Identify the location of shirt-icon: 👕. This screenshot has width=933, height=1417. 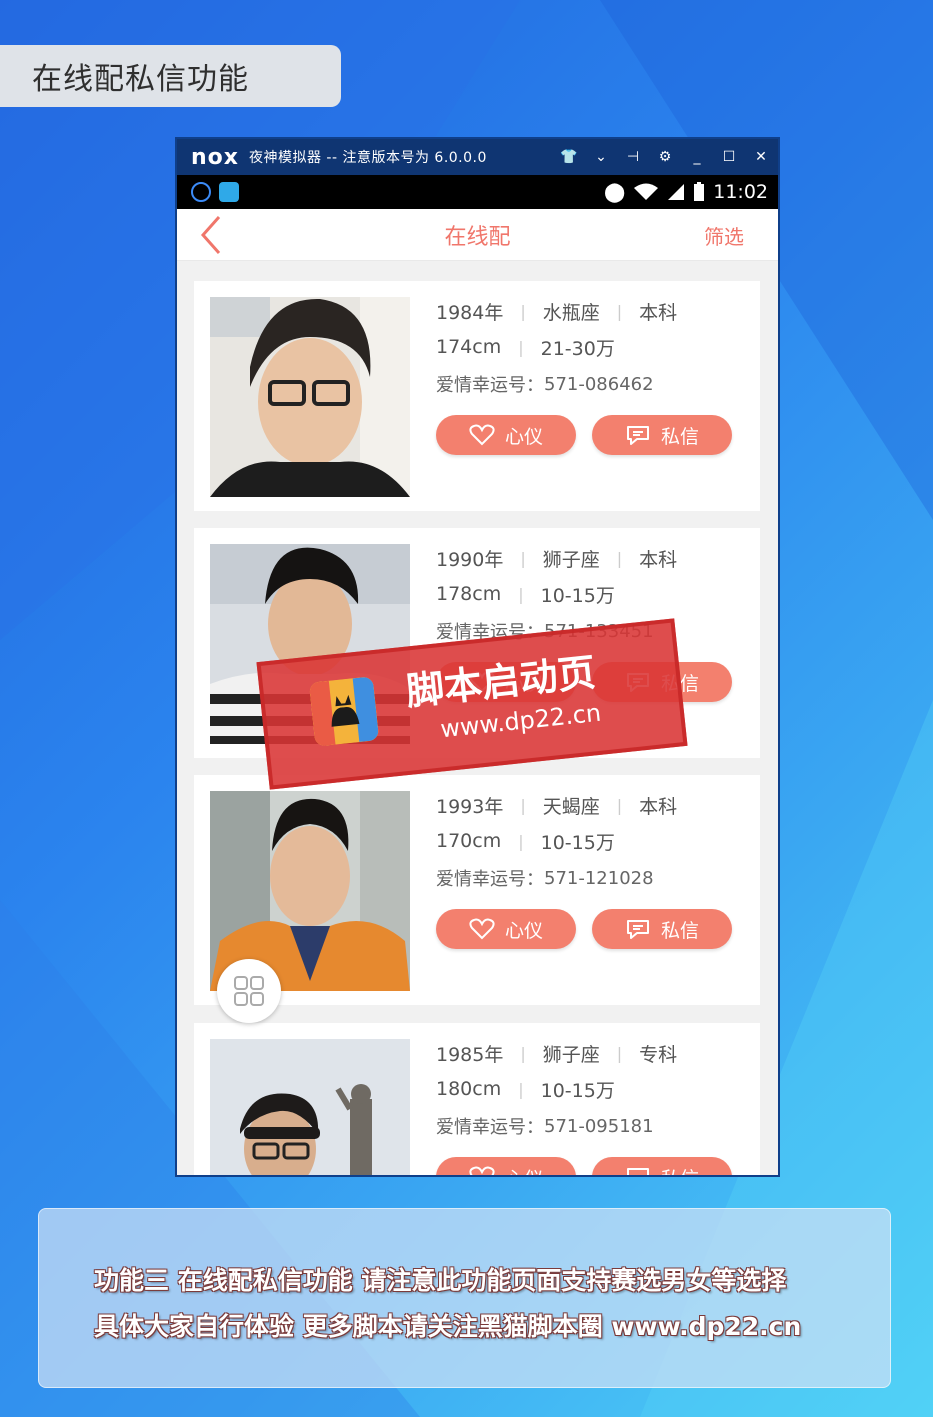
(569, 157).